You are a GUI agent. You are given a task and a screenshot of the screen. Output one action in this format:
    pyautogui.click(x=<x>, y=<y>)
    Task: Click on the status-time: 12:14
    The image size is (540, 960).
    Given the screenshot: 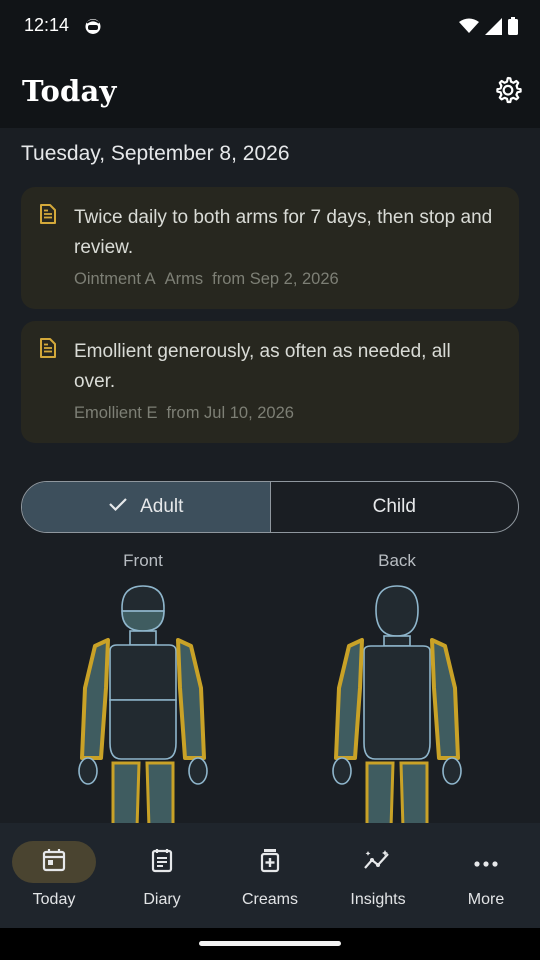 What is the action you would take?
    pyautogui.click(x=47, y=25)
    